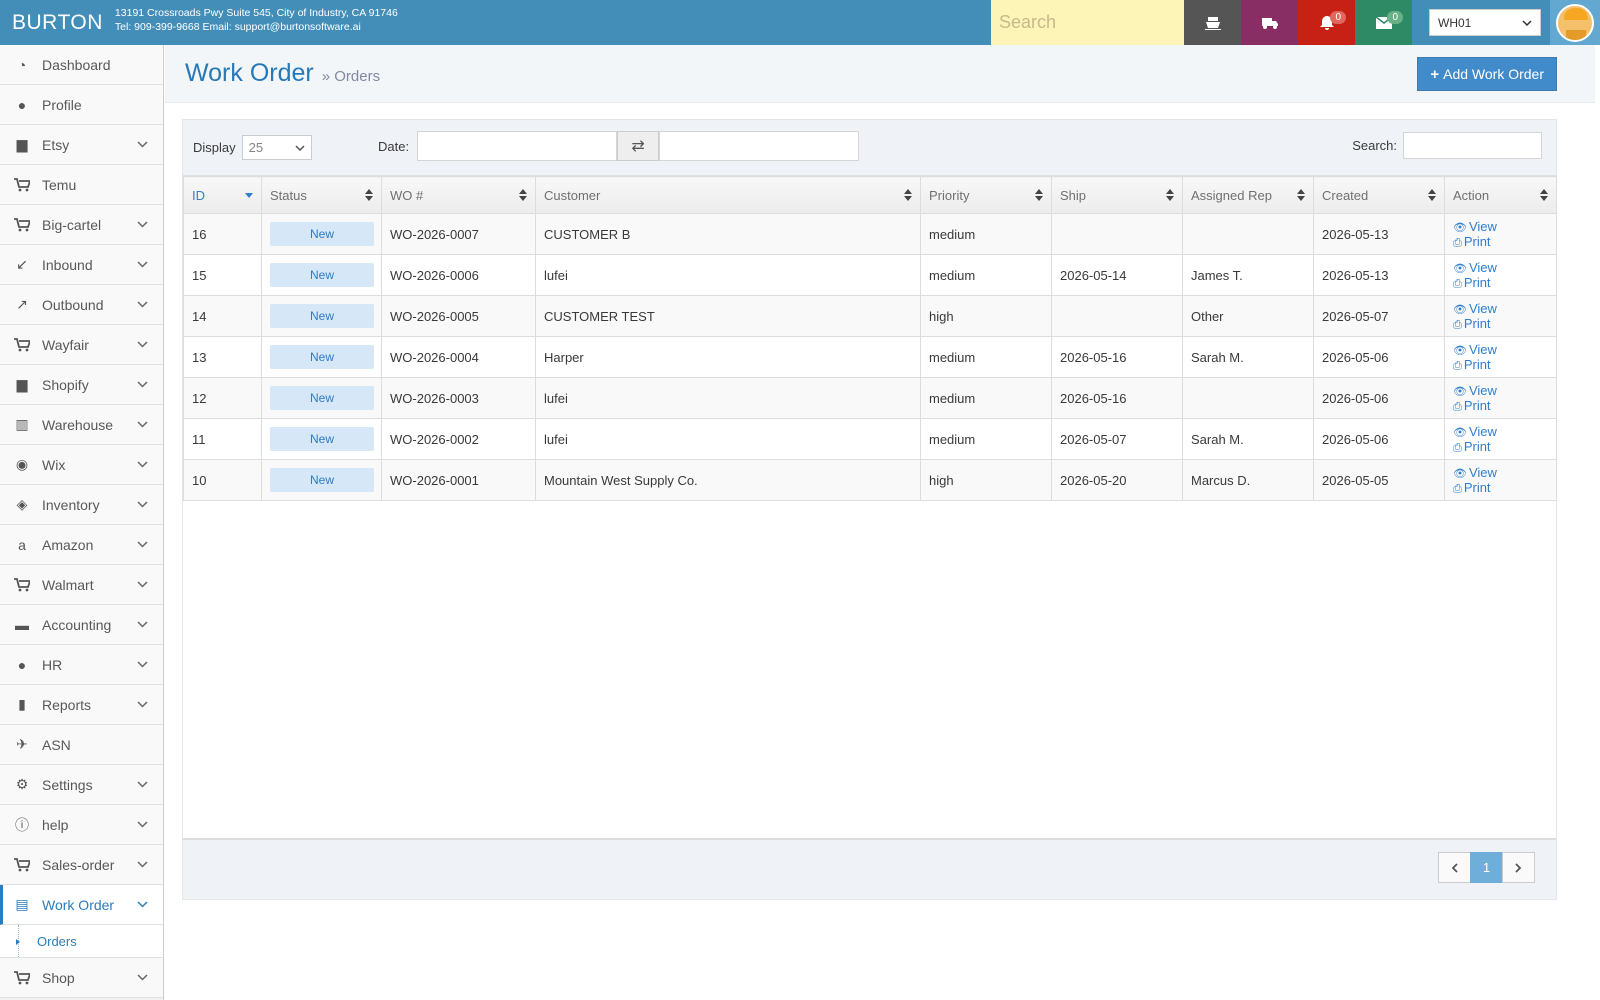 The width and height of the screenshot is (1600, 1000). Describe the element at coordinates (728, 316) in the screenshot. I see `cell-customer: CUSTOMER TEST` at that location.